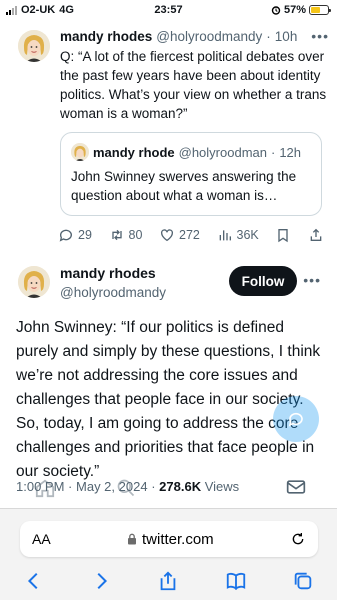  What do you see at coordinates (225, 235) in the screenshot?
I see `views-bar-chart-icon` at bounding box center [225, 235].